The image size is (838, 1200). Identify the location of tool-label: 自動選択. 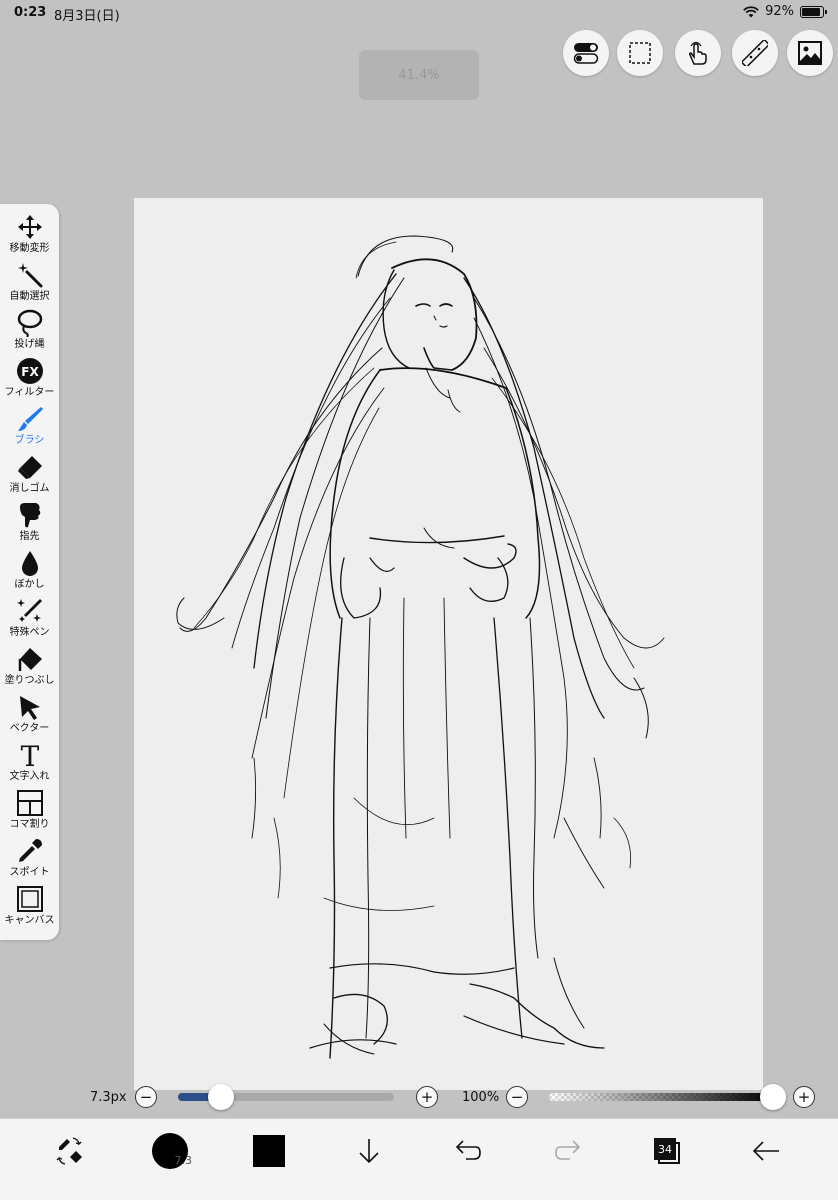
(29, 296).